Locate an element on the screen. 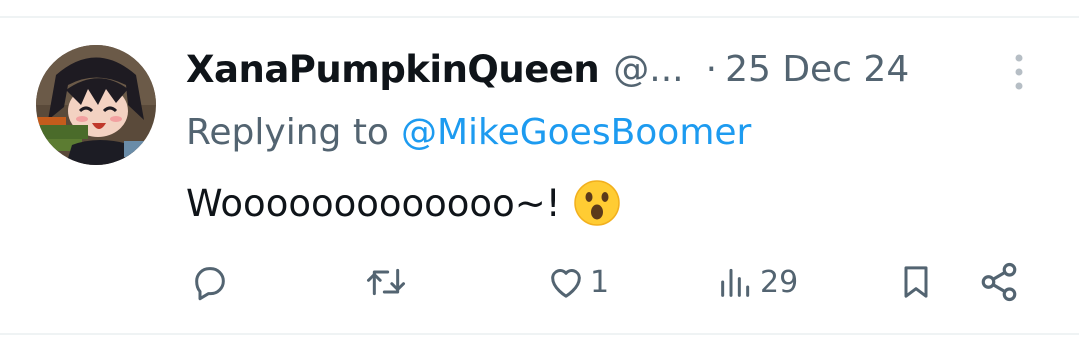  bookmark-button is located at coordinates (916, 282).